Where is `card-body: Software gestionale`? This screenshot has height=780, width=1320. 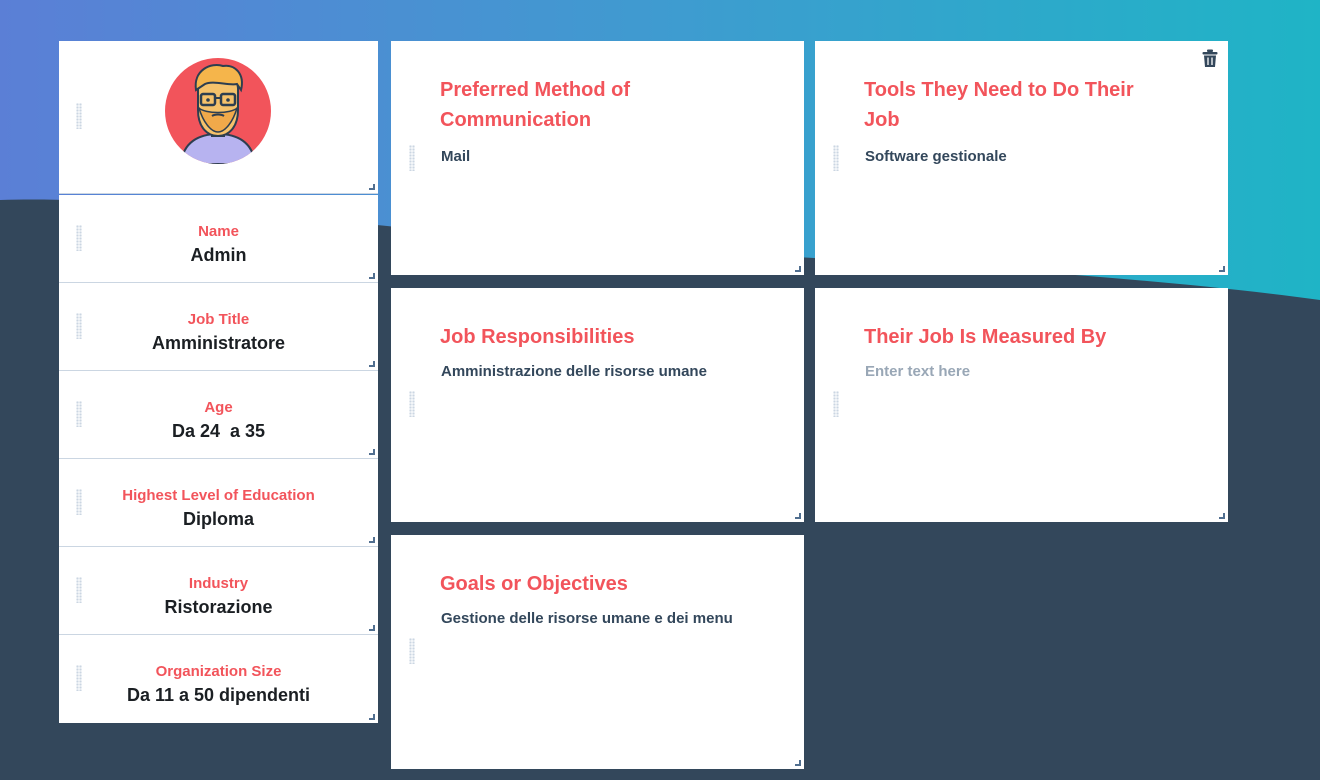
card-body: Software gestionale is located at coordinates (936, 156).